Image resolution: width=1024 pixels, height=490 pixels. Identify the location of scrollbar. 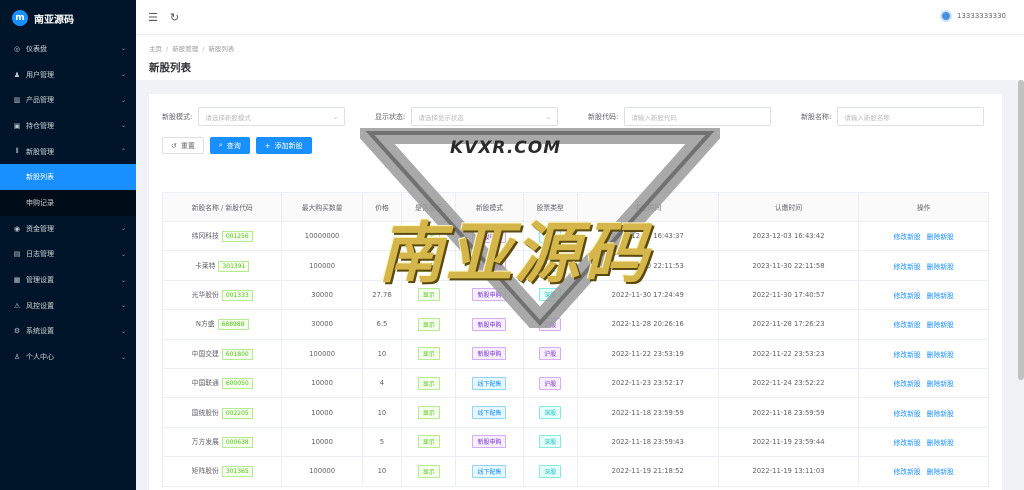
(1021, 230).